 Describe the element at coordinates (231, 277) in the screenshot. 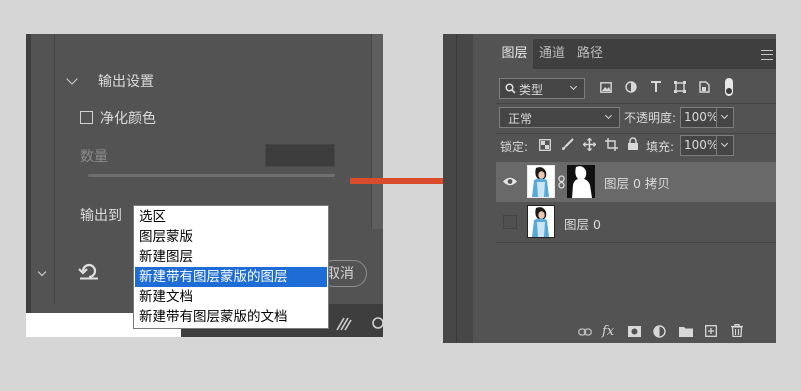

I see `dropdown-option-new-layer-with-mask: 新建带有图层蒙版的图层` at that location.